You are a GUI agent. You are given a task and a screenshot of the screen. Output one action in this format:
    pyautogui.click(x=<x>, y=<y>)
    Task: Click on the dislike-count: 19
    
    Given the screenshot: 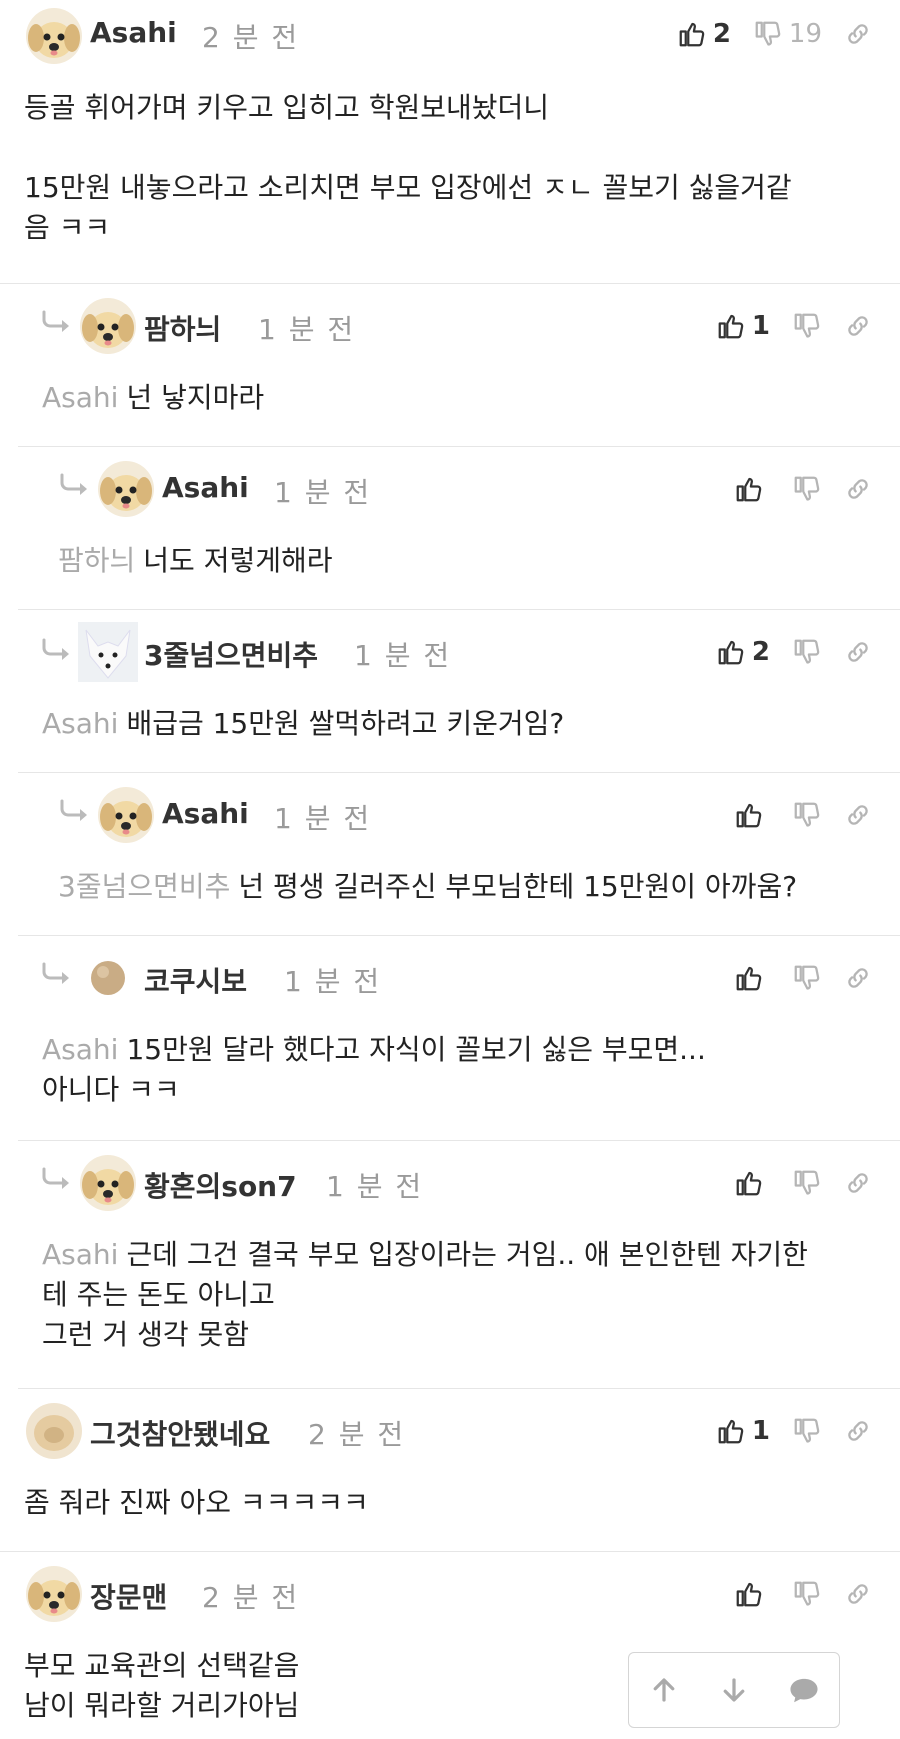 What is the action you would take?
    pyautogui.click(x=805, y=34)
    